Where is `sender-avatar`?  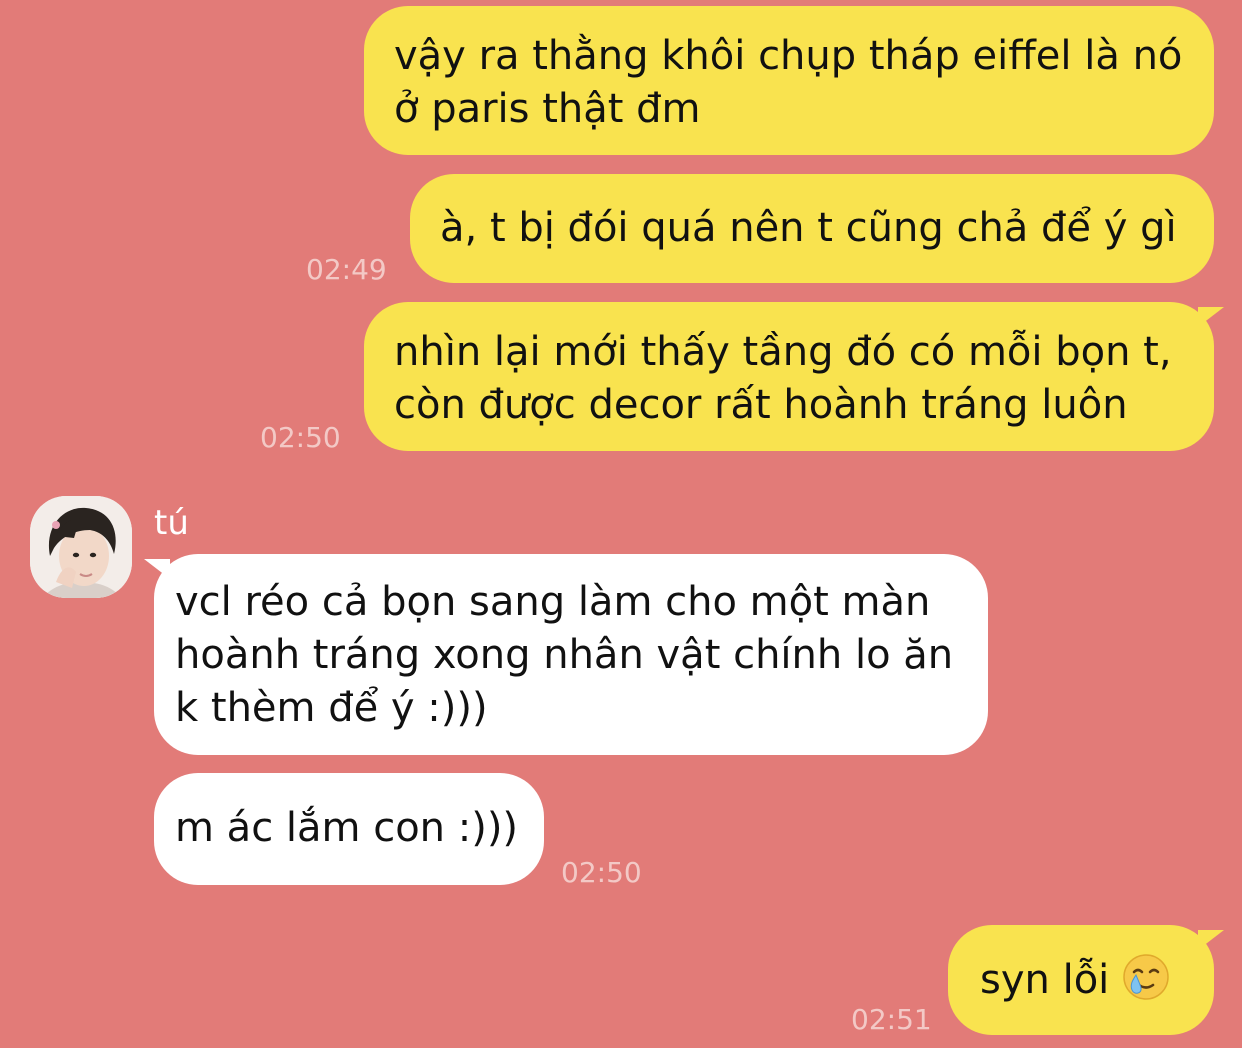 sender-avatar is located at coordinates (81, 547).